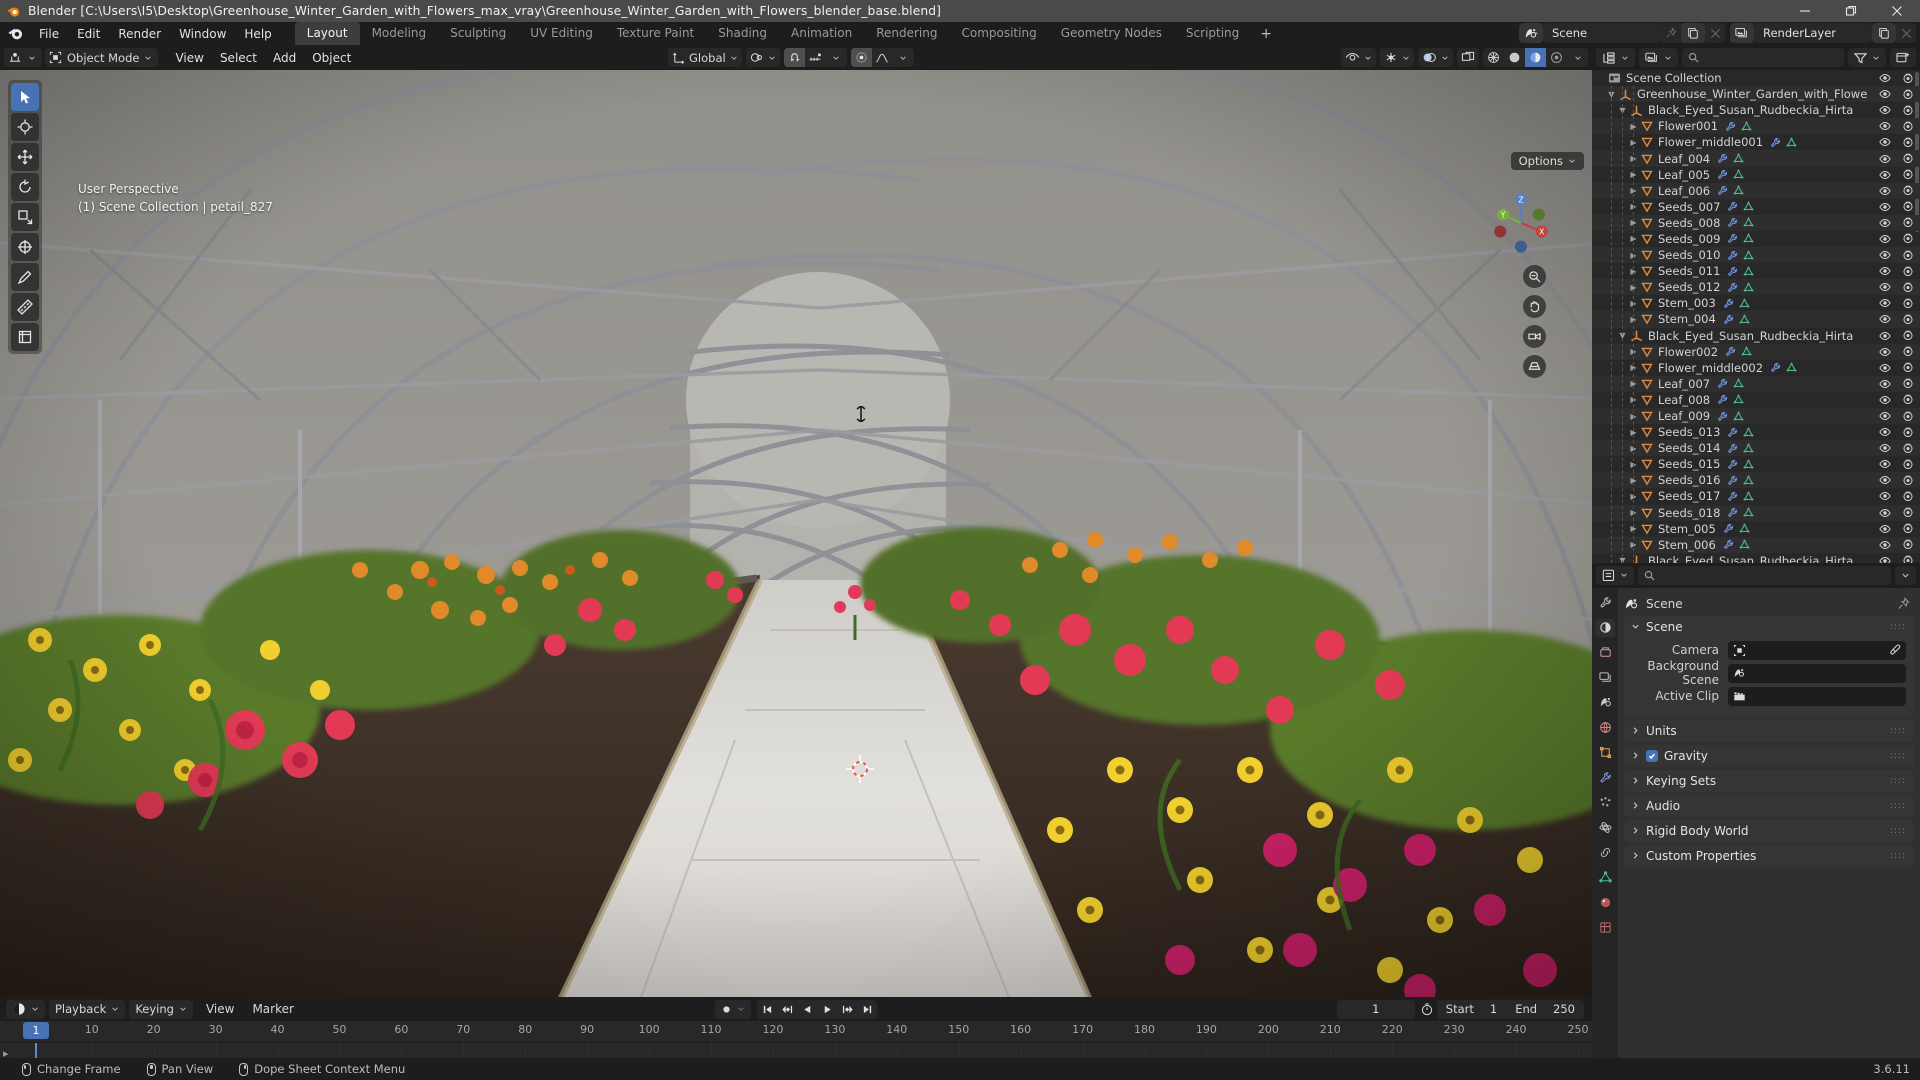 Image resolution: width=1920 pixels, height=1080 pixels. What do you see at coordinates (1756, 529) in the screenshot?
I see `outliner-row: ▶Stem_005` at bounding box center [1756, 529].